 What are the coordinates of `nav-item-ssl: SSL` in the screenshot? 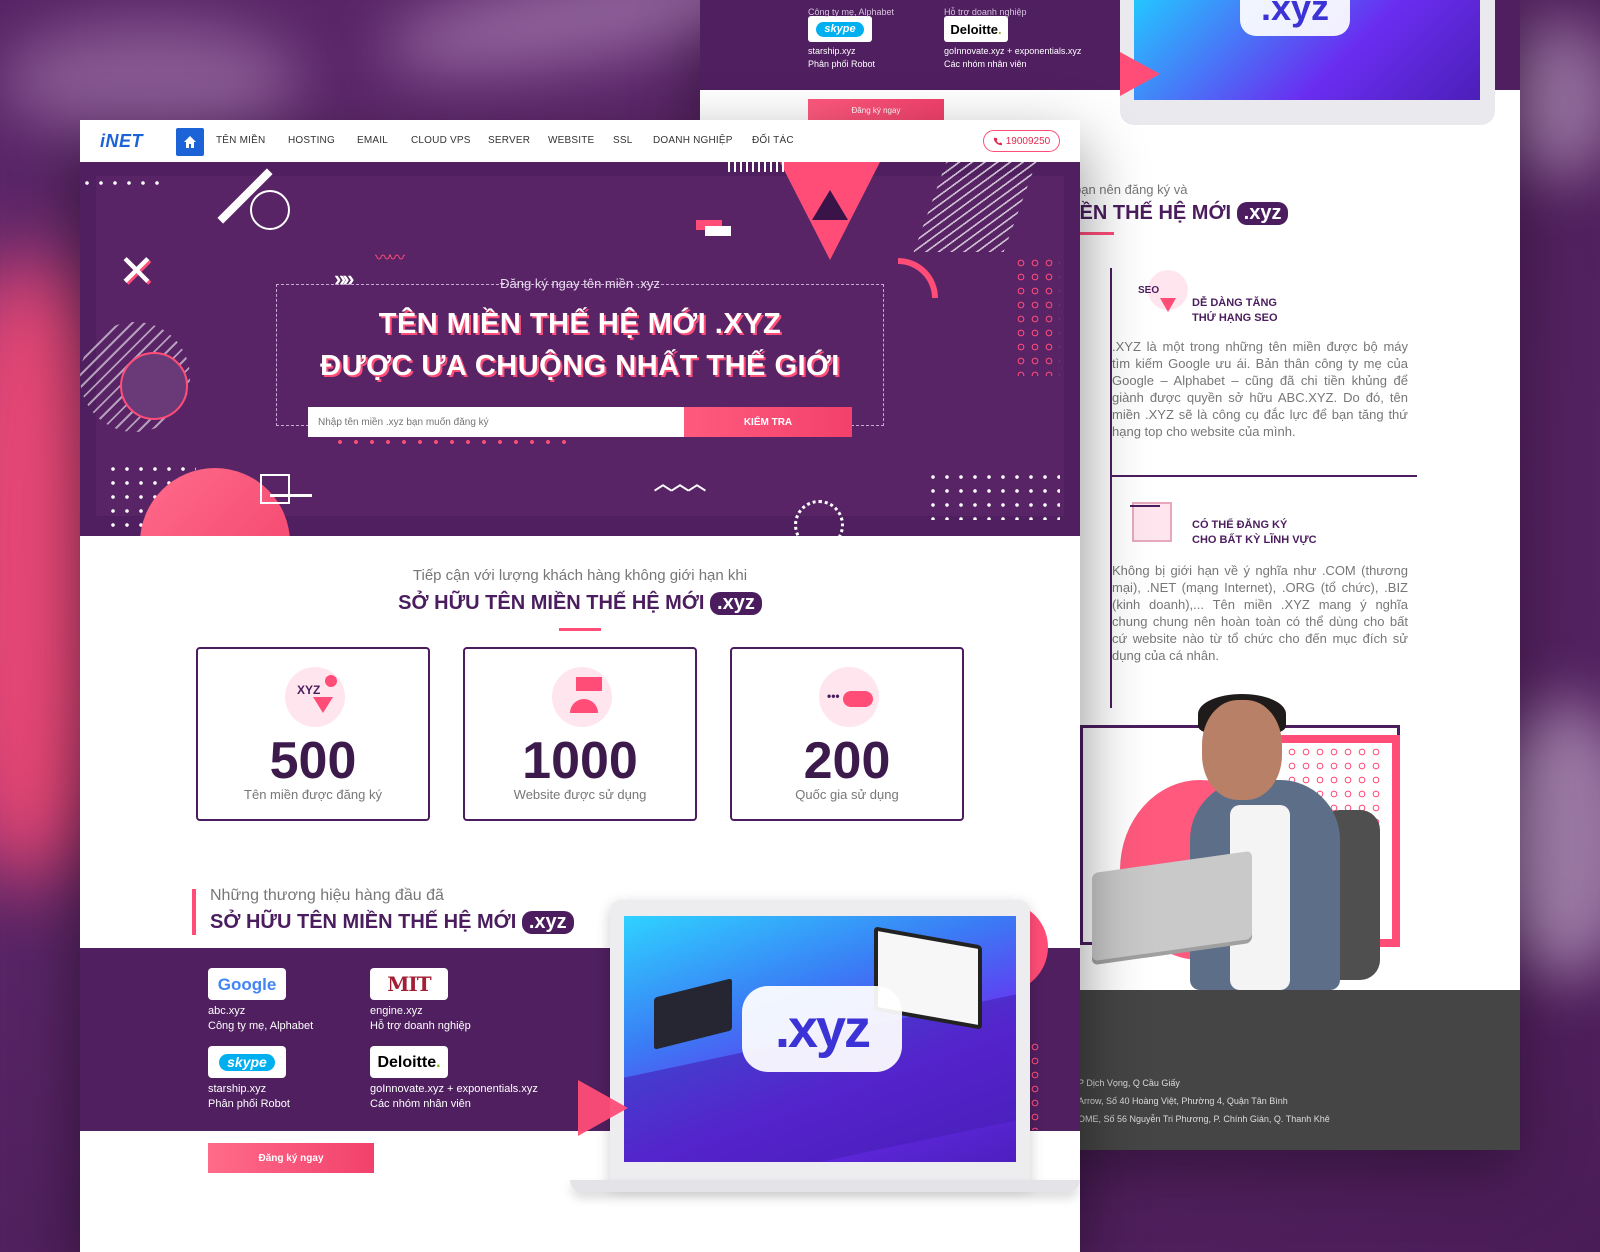 It's located at (623, 140).